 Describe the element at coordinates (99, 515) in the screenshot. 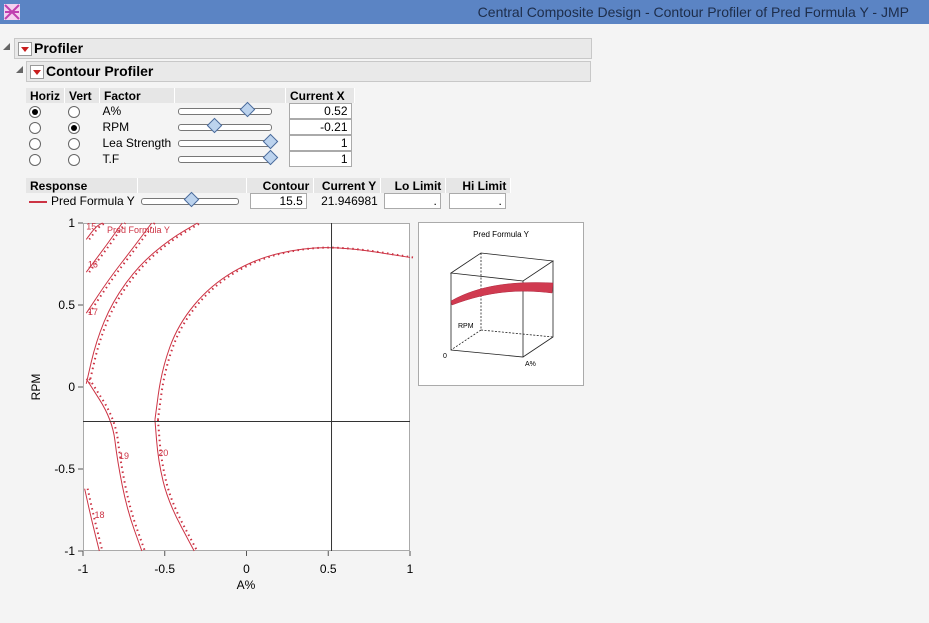

I see `contour-level-label: 18` at that location.